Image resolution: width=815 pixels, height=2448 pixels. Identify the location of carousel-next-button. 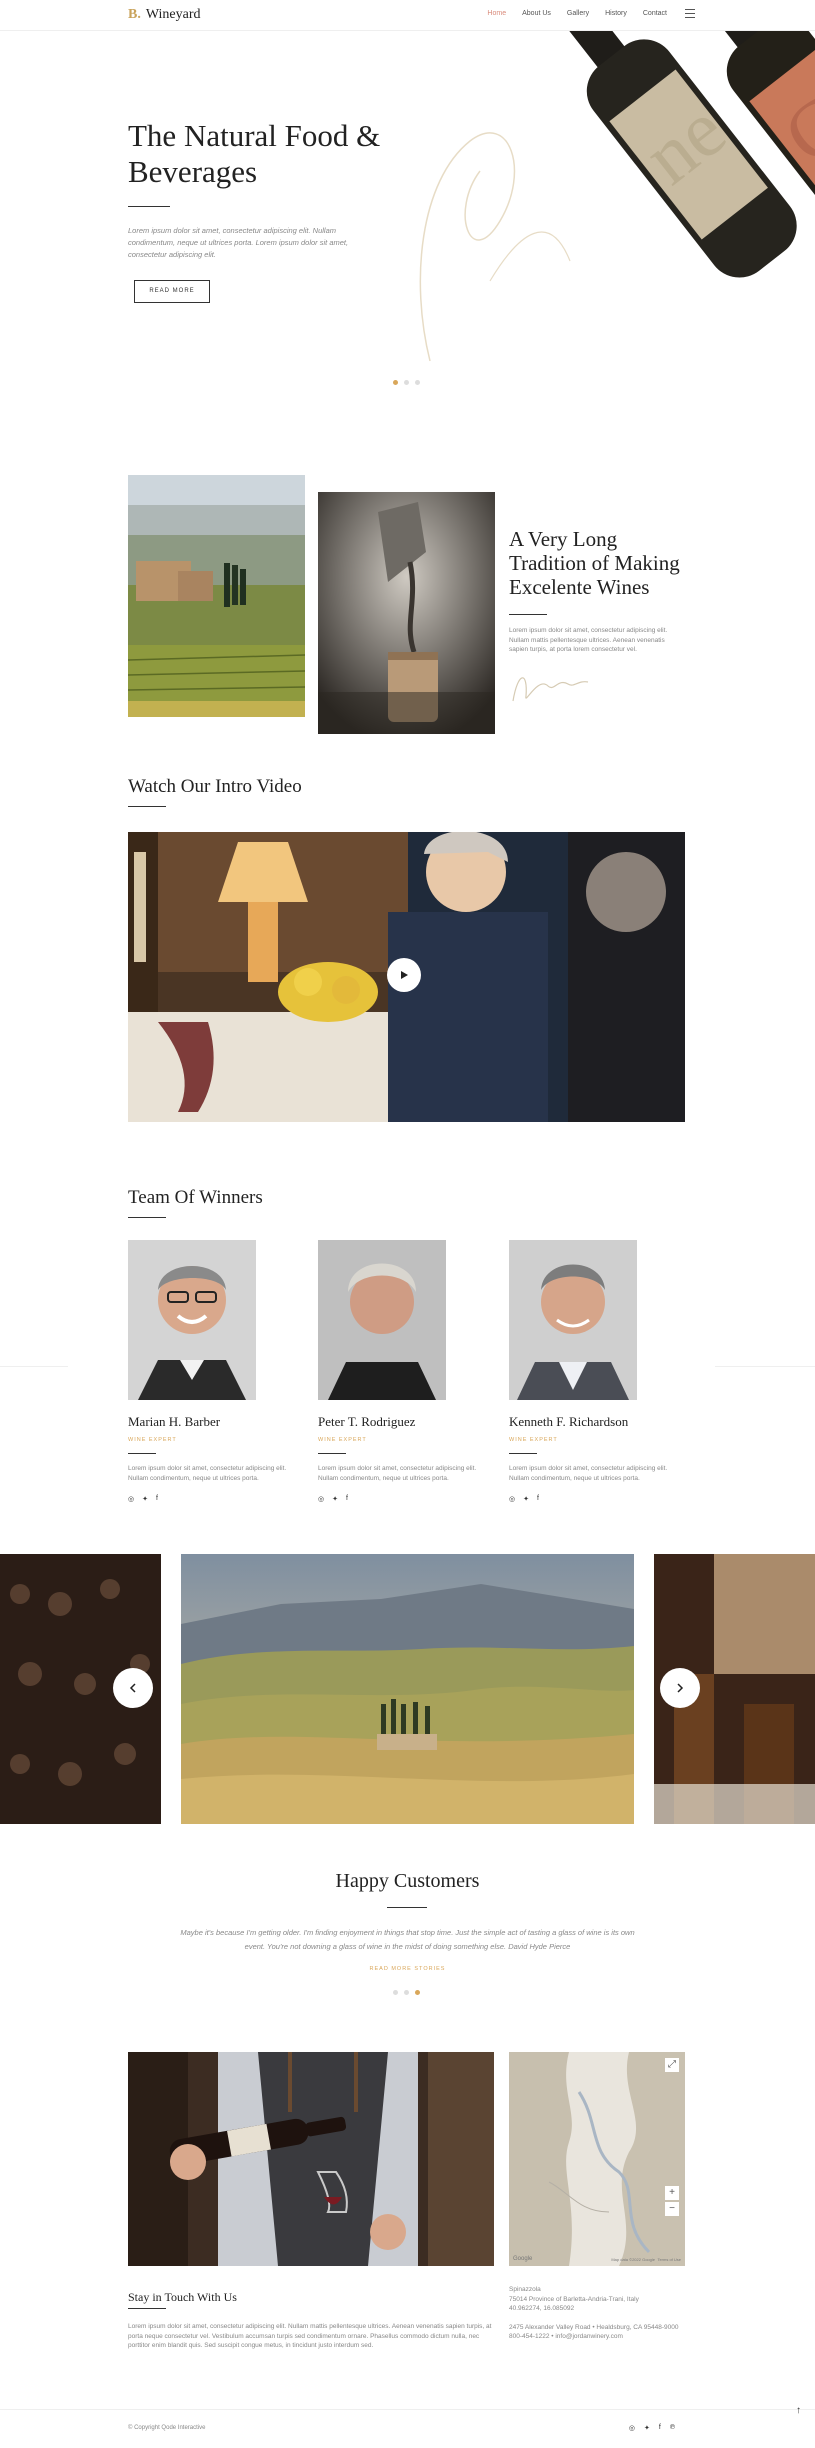
(680, 1688).